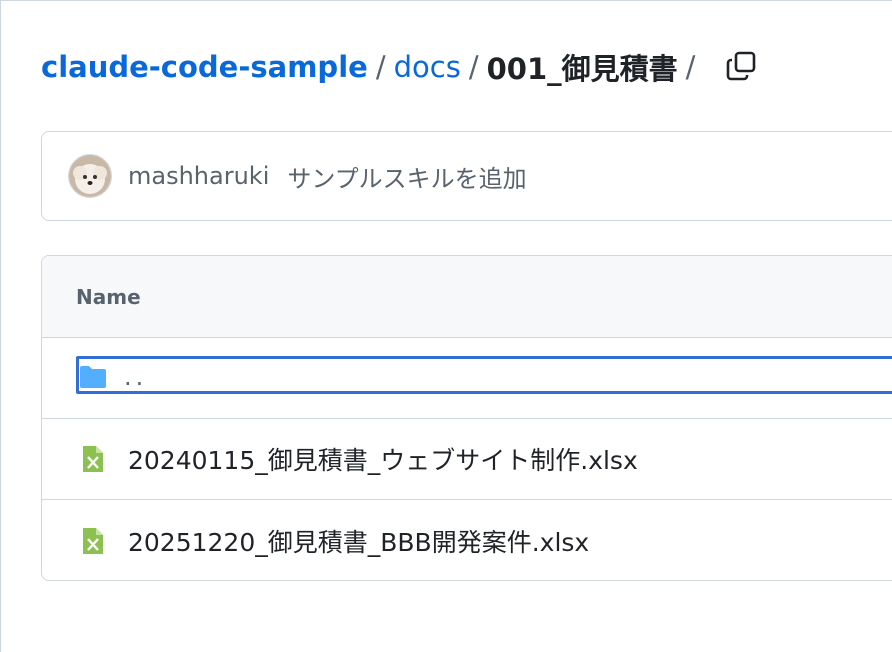  Describe the element at coordinates (90, 176) in the screenshot. I see `avatar` at that location.